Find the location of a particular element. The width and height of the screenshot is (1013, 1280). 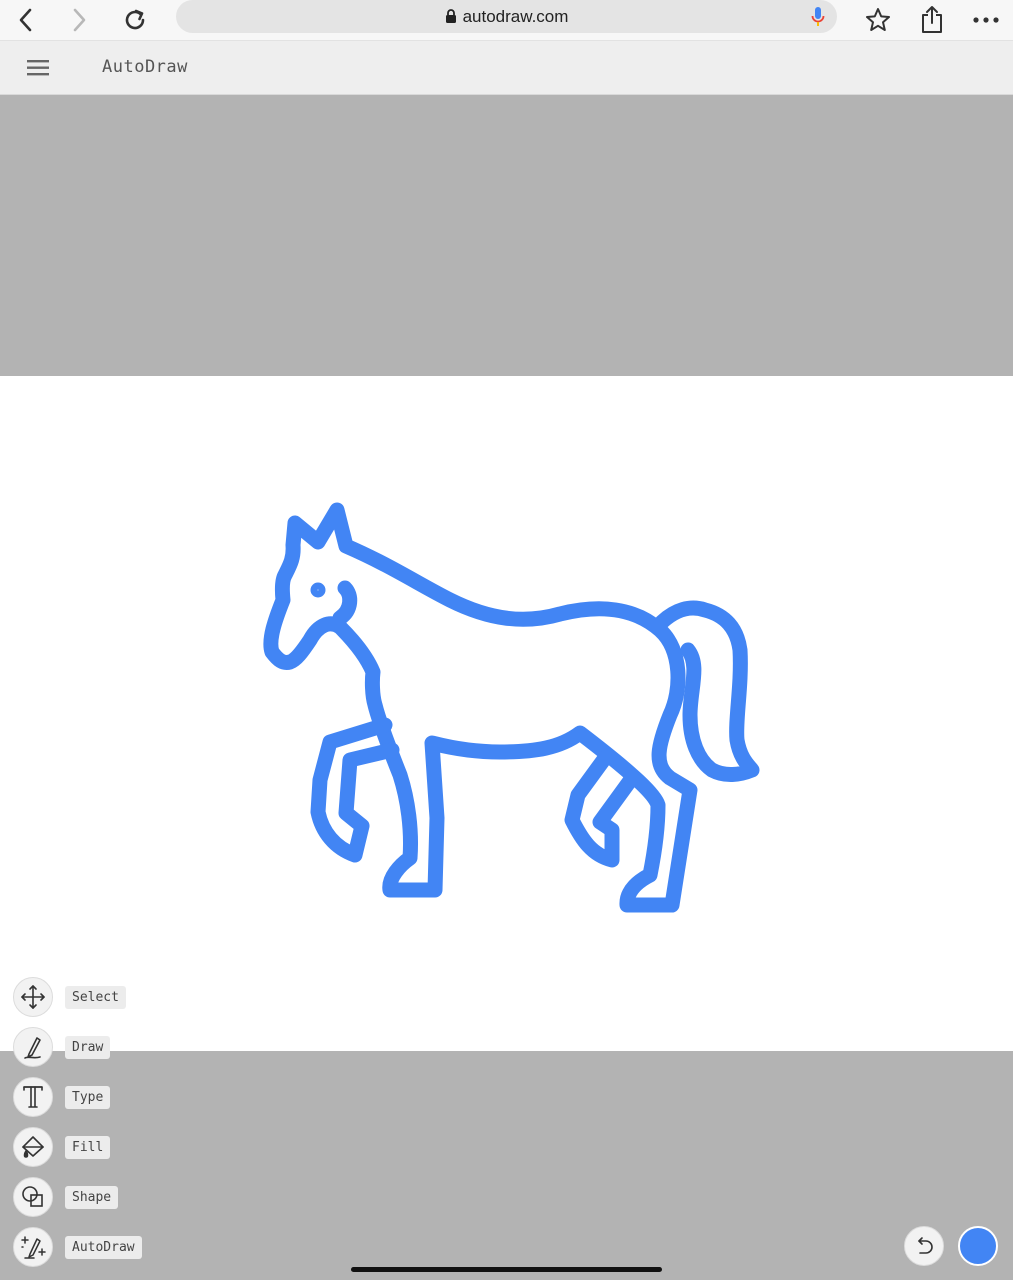

back-button is located at coordinates (26, 20).